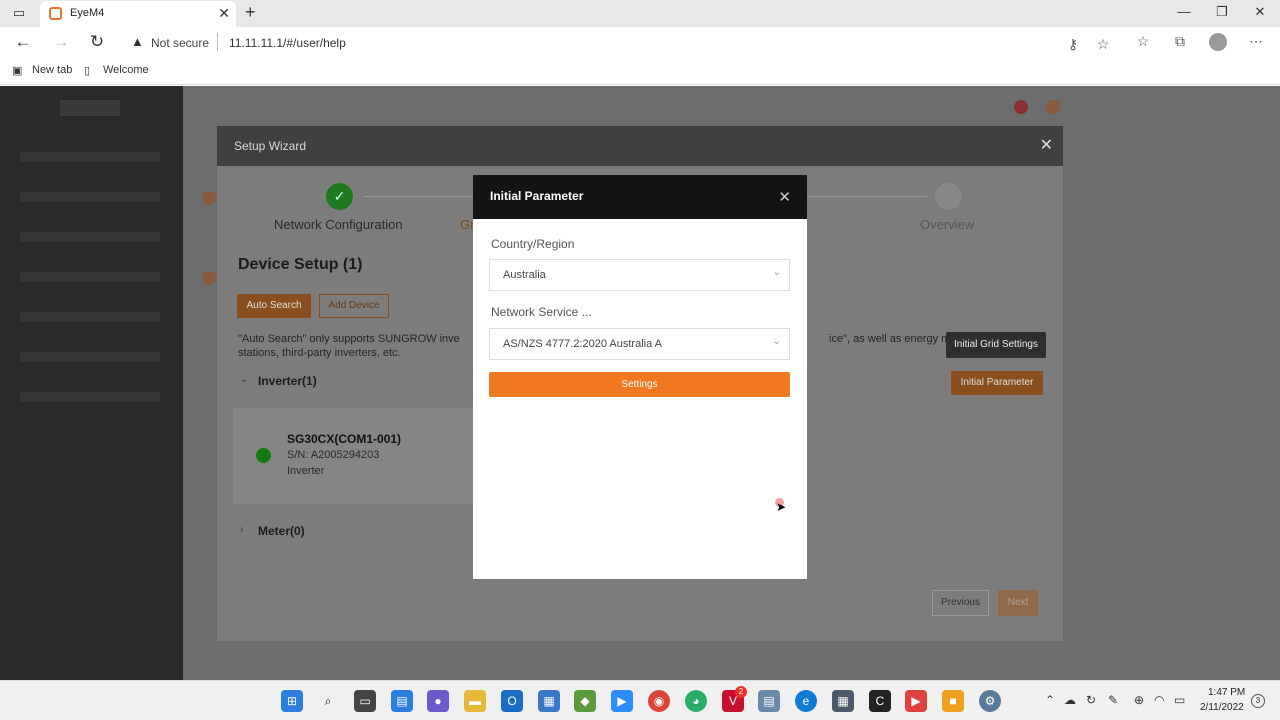 This screenshot has height=720, width=1280. I want to click on background-marker, so click(209, 278).